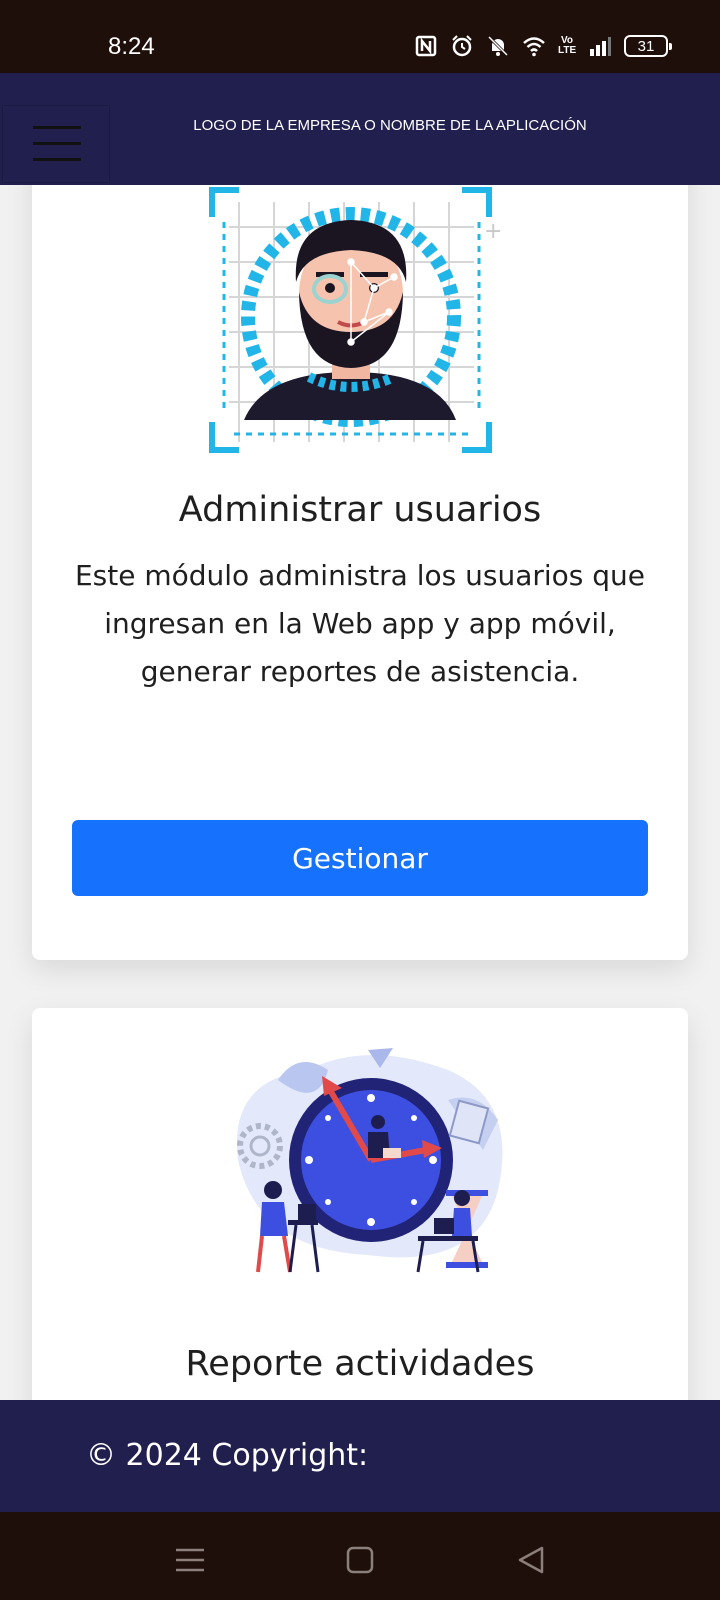  Describe the element at coordinates (360, 858) in the screenshot. I see `gestionar-button: Gestionar` at that location.